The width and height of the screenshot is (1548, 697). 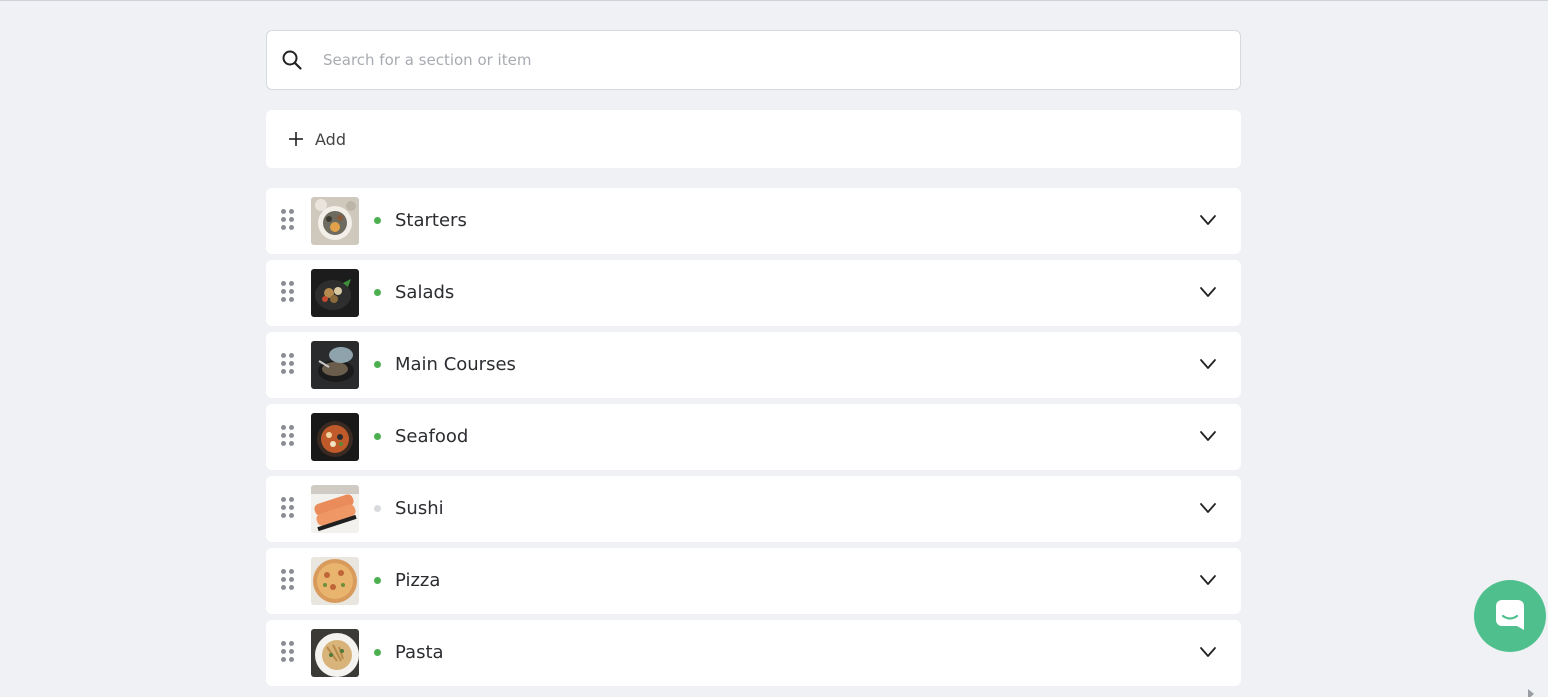 I want to click on section-row: Salads, so click(x=753, y=293).